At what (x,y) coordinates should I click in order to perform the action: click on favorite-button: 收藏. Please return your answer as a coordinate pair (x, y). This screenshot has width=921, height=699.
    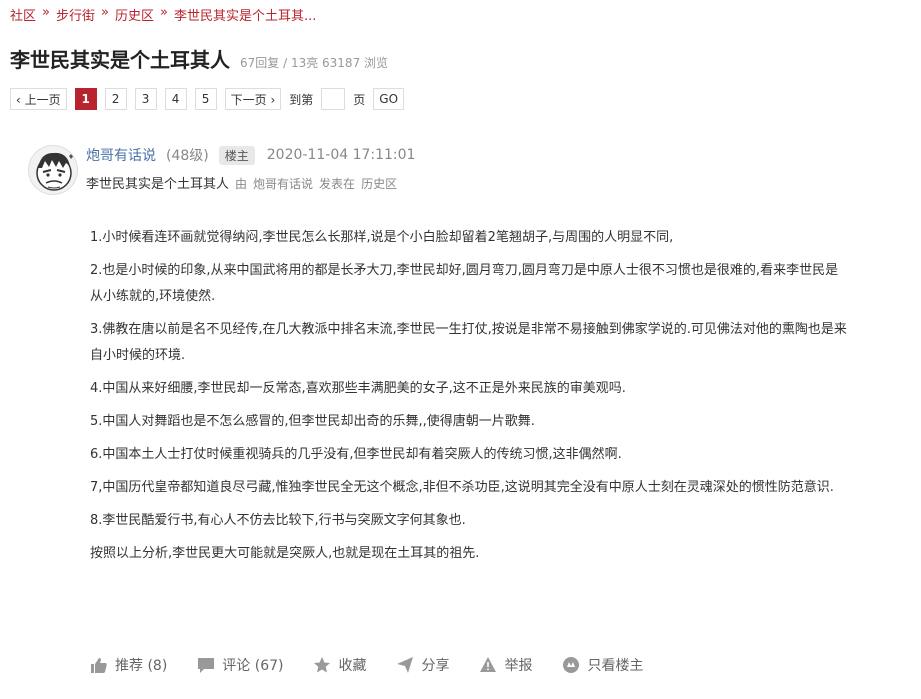
    Looking at the image, I should click on (339, 665).